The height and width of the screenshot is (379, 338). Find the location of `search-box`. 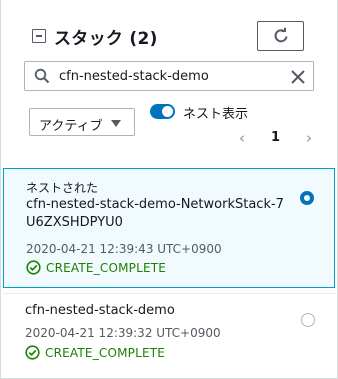

search-box is located at coordinates (169, 76).